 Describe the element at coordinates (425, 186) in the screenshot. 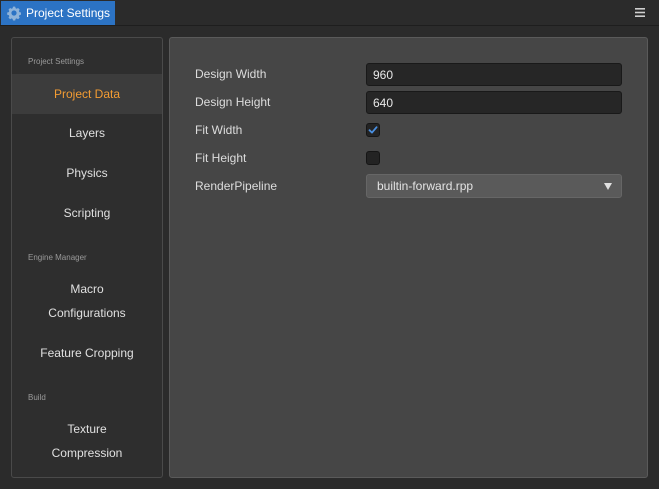

I see `render-pipeline-value: builtin-forward.rpp` at that location.